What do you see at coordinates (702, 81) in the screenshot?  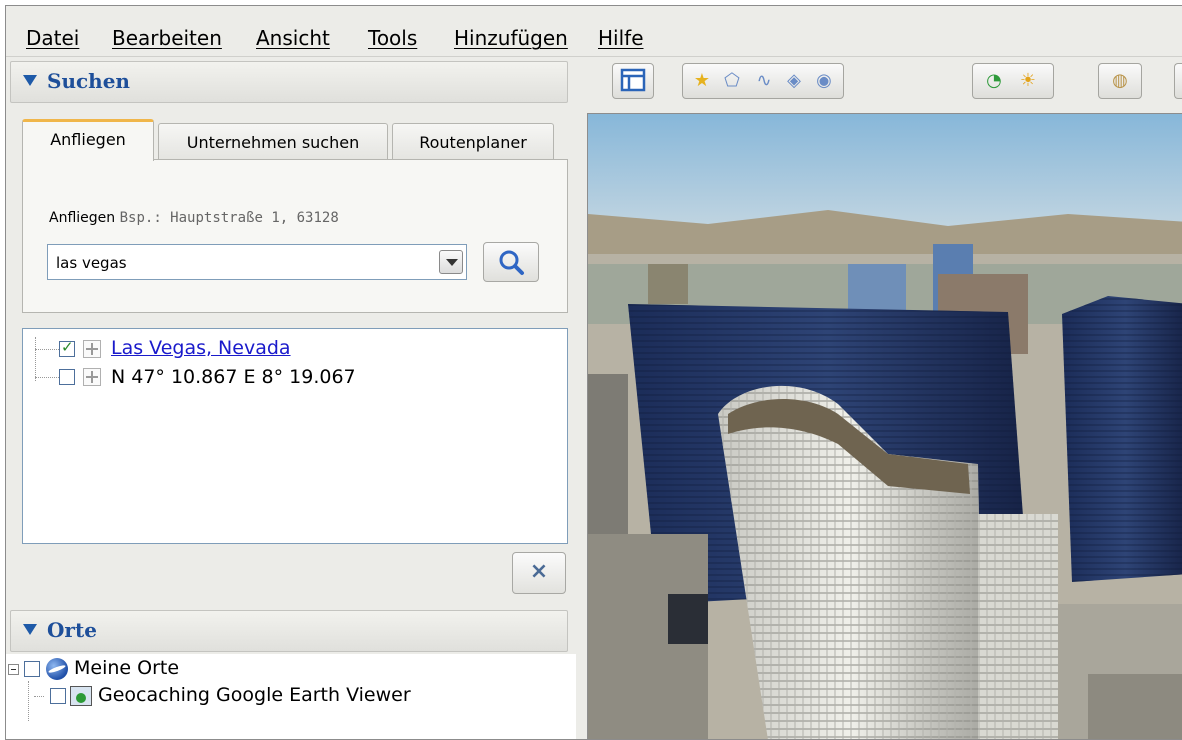 I see `add-placemark-icon: ★` at bounding box center [702, 81].